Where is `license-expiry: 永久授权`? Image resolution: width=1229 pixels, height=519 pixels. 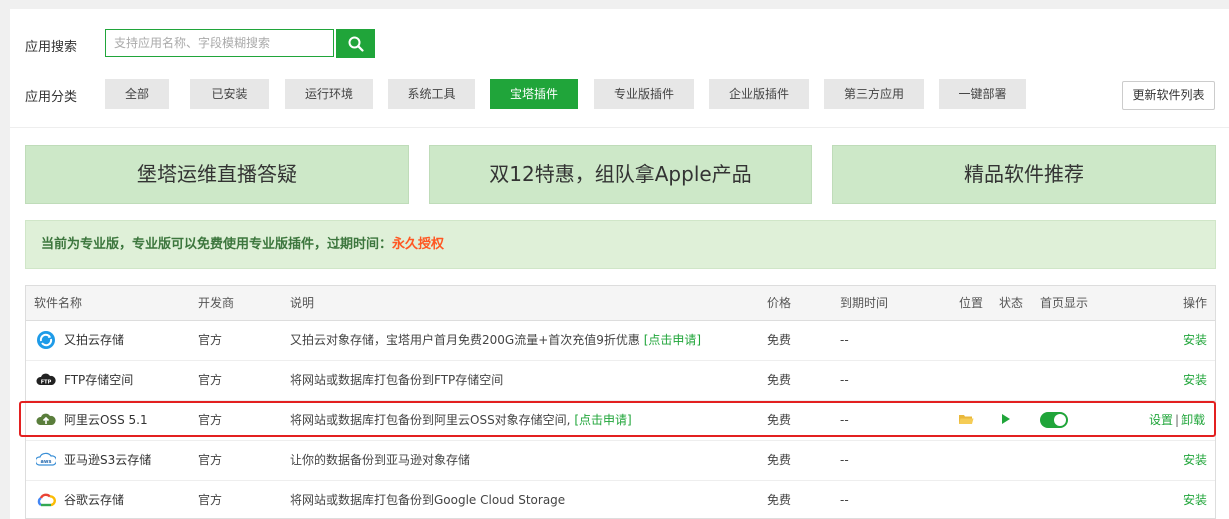 license-expiry: 永久授权 is located at coordinates (418, 244).